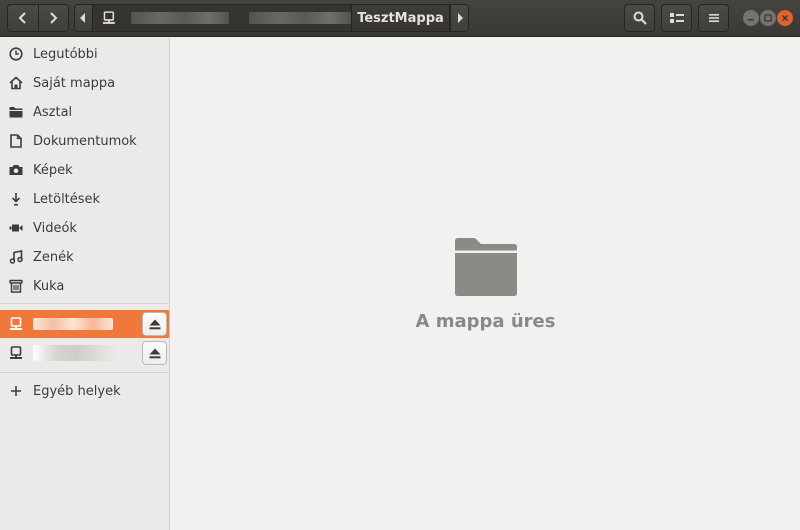 The image size is (800, 530). I want to click on sidebar-item-label: Letöltések, so click(67, 199).